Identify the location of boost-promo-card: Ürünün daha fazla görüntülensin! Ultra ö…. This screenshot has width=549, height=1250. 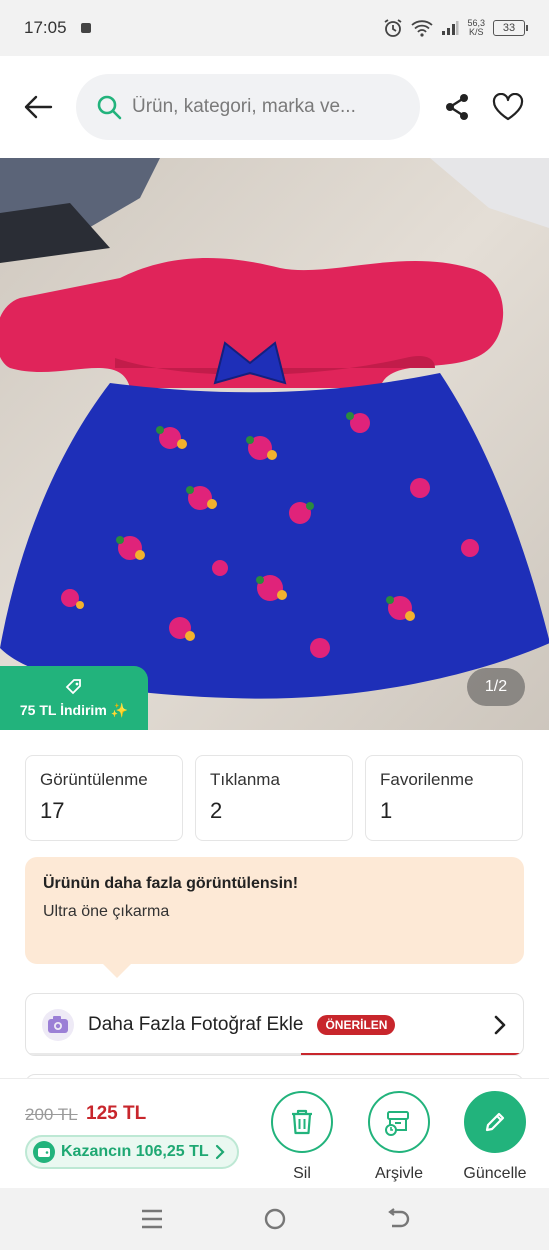
(274, 917).